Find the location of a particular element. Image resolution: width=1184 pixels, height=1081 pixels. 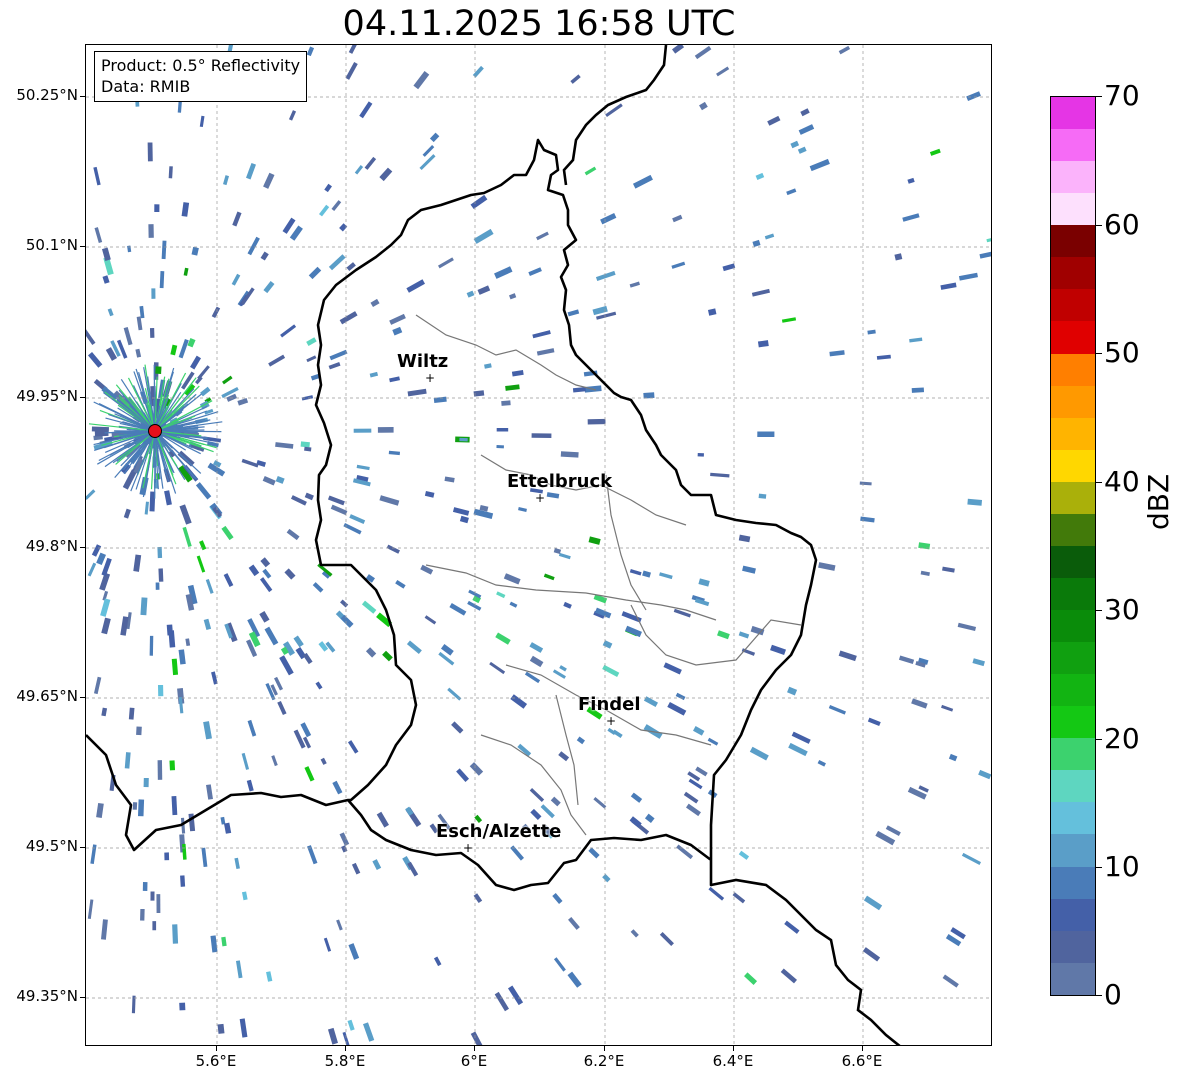

radar-site-marker is located at coordinates (155, 431).